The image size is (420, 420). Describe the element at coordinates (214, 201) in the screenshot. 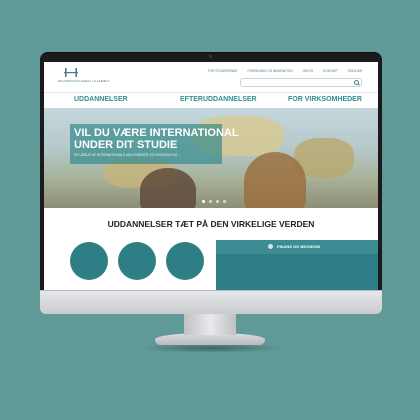

I see `slider-dots` at that location.